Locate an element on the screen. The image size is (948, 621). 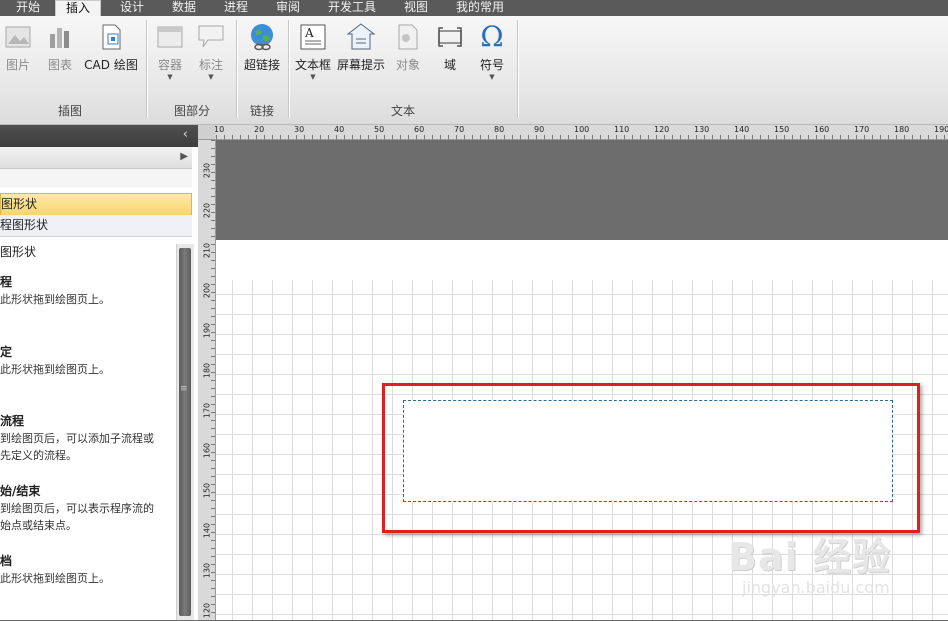
container-button: 容器 ▼ is located at coordinates (170, 51).